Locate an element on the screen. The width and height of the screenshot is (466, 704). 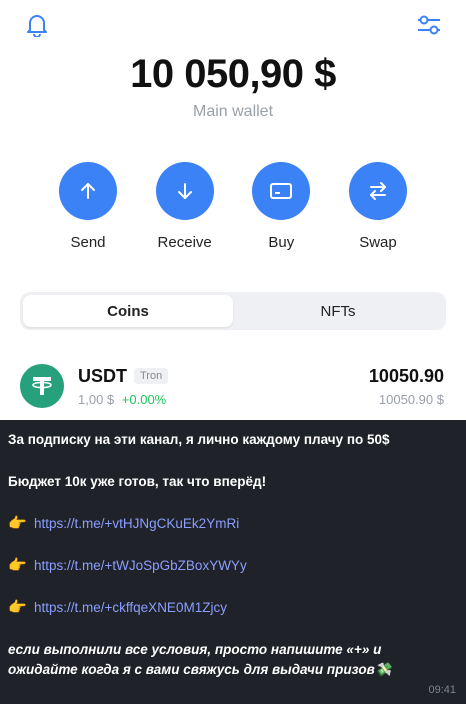
card-icon is located at coordinates (281, 191).